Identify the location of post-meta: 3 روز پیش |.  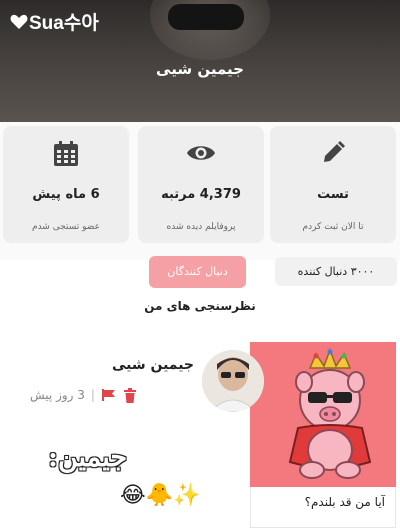
(104, 395).